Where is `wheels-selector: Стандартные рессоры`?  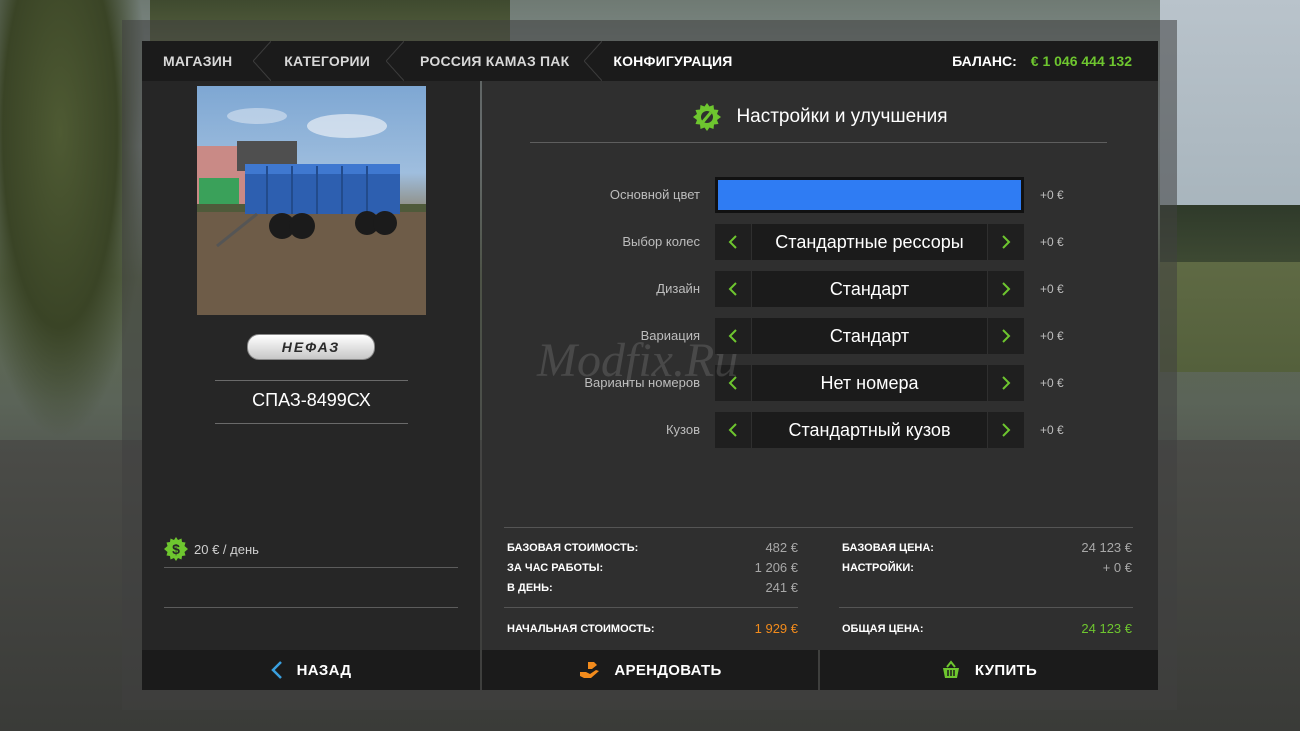 wheels-selector: Стандартные рессоры is located at coordinates (869, 242).